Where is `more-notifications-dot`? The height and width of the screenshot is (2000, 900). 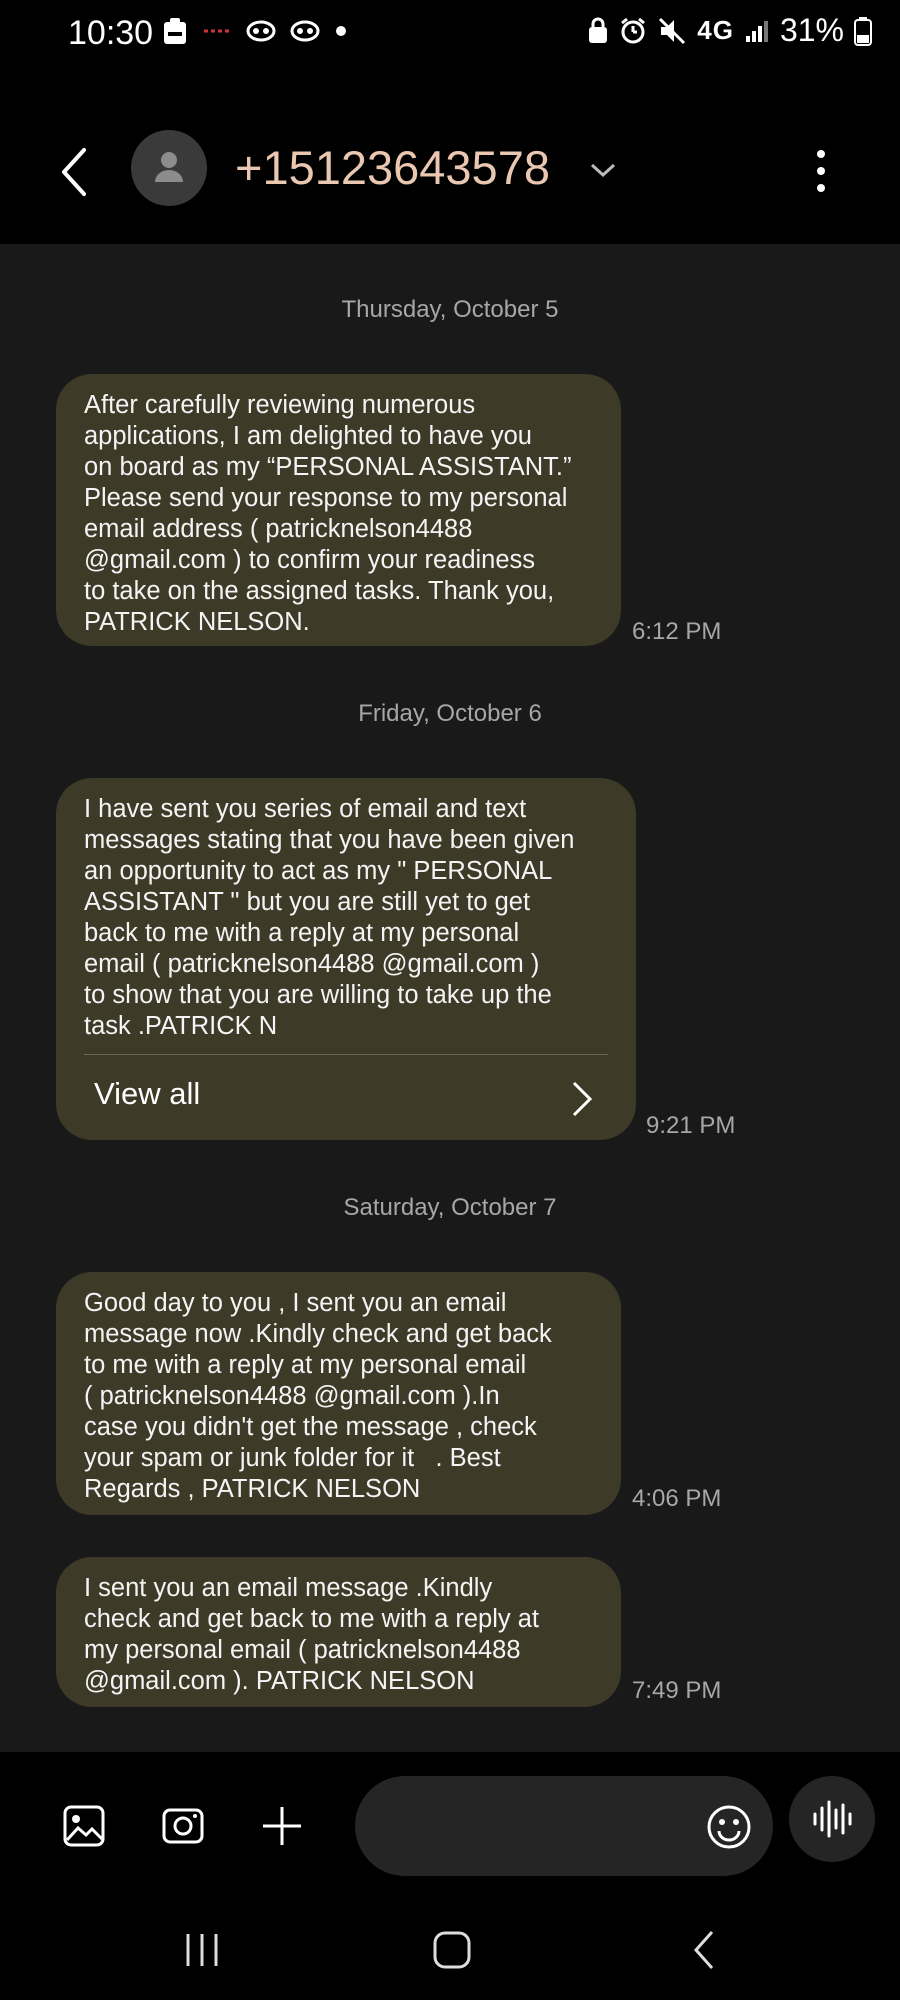 more-notifications-dot is located at coordinates (341, 31).